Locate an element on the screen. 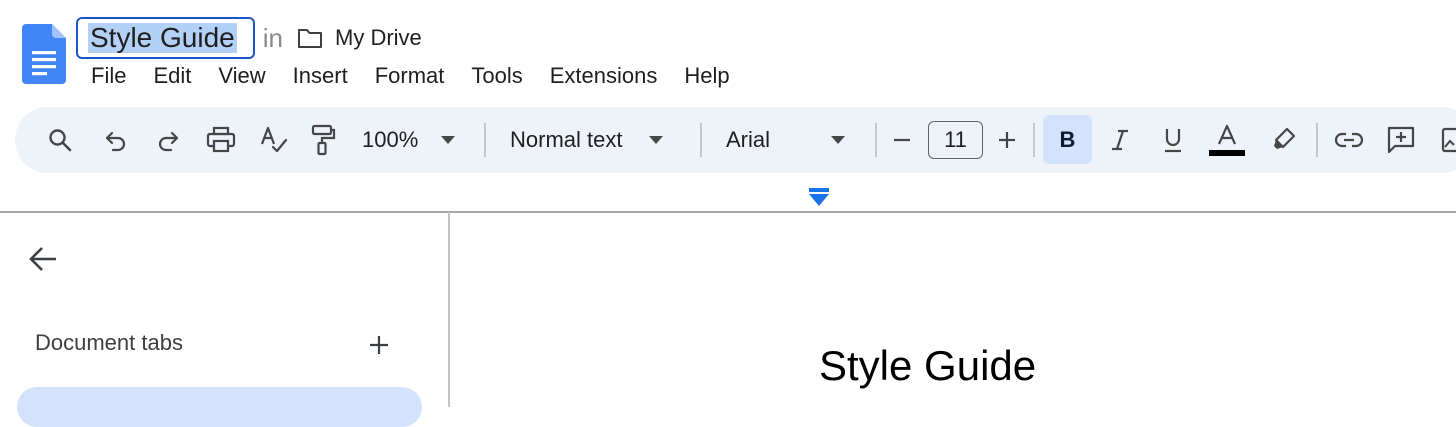 The image size is (1456, 427). search-icon is located at coordinates (60, 140).